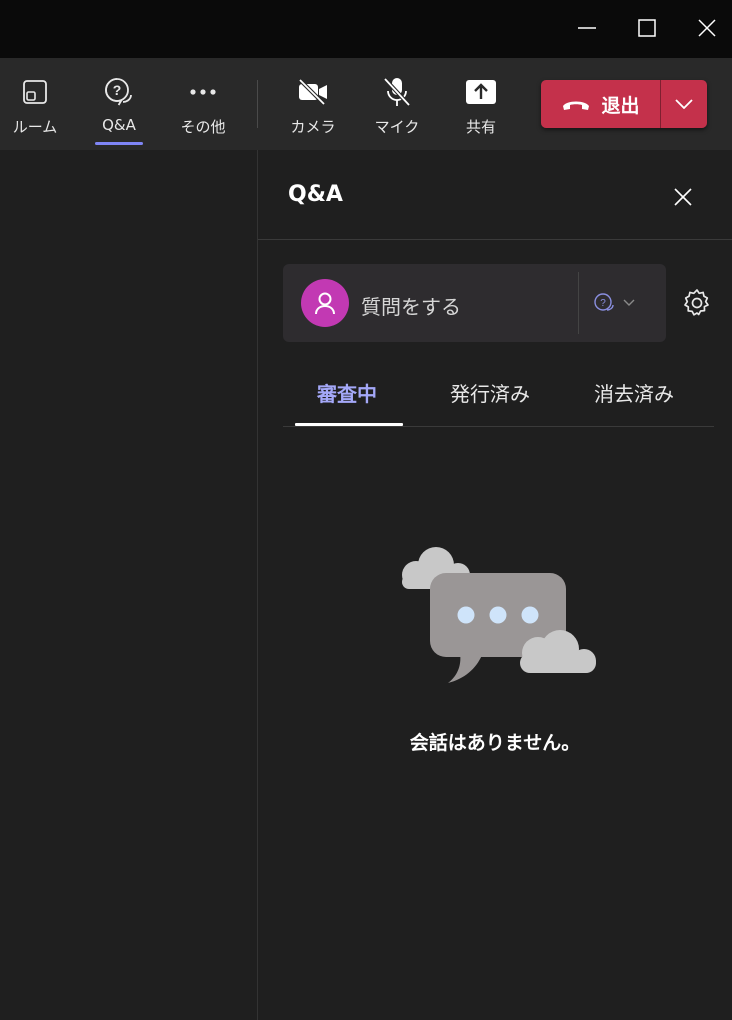  I want to click on person-icon, so click(325, 303).